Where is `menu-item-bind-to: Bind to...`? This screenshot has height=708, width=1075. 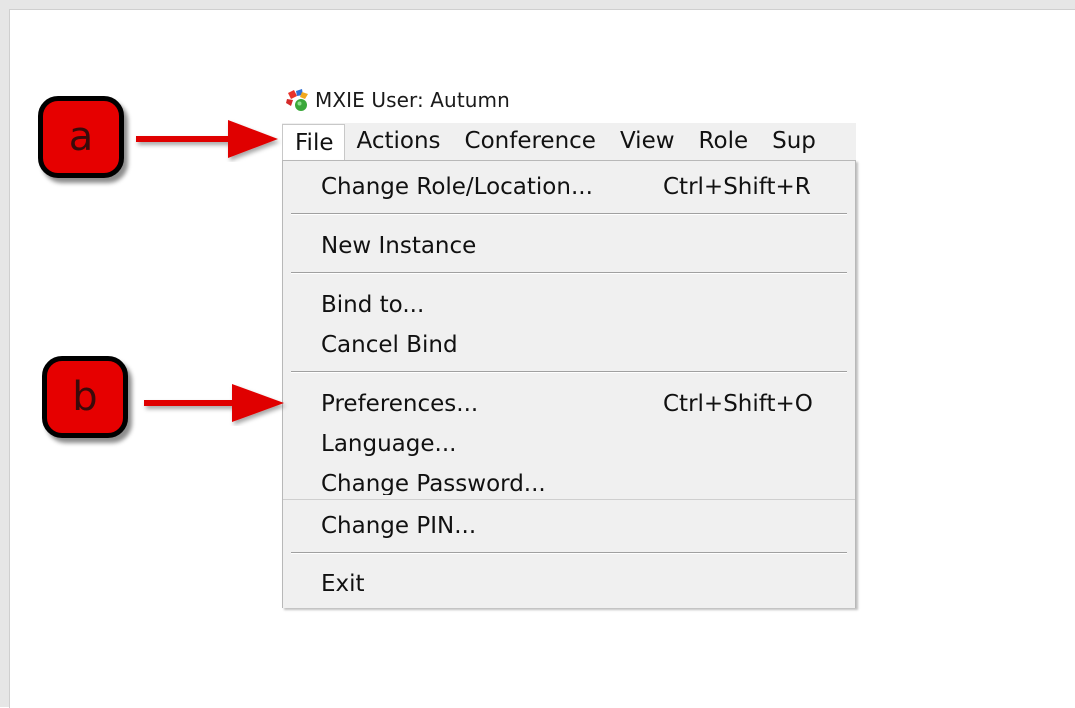 menu-item-bind-to: Bind to... is located at coordinates (578, 305).